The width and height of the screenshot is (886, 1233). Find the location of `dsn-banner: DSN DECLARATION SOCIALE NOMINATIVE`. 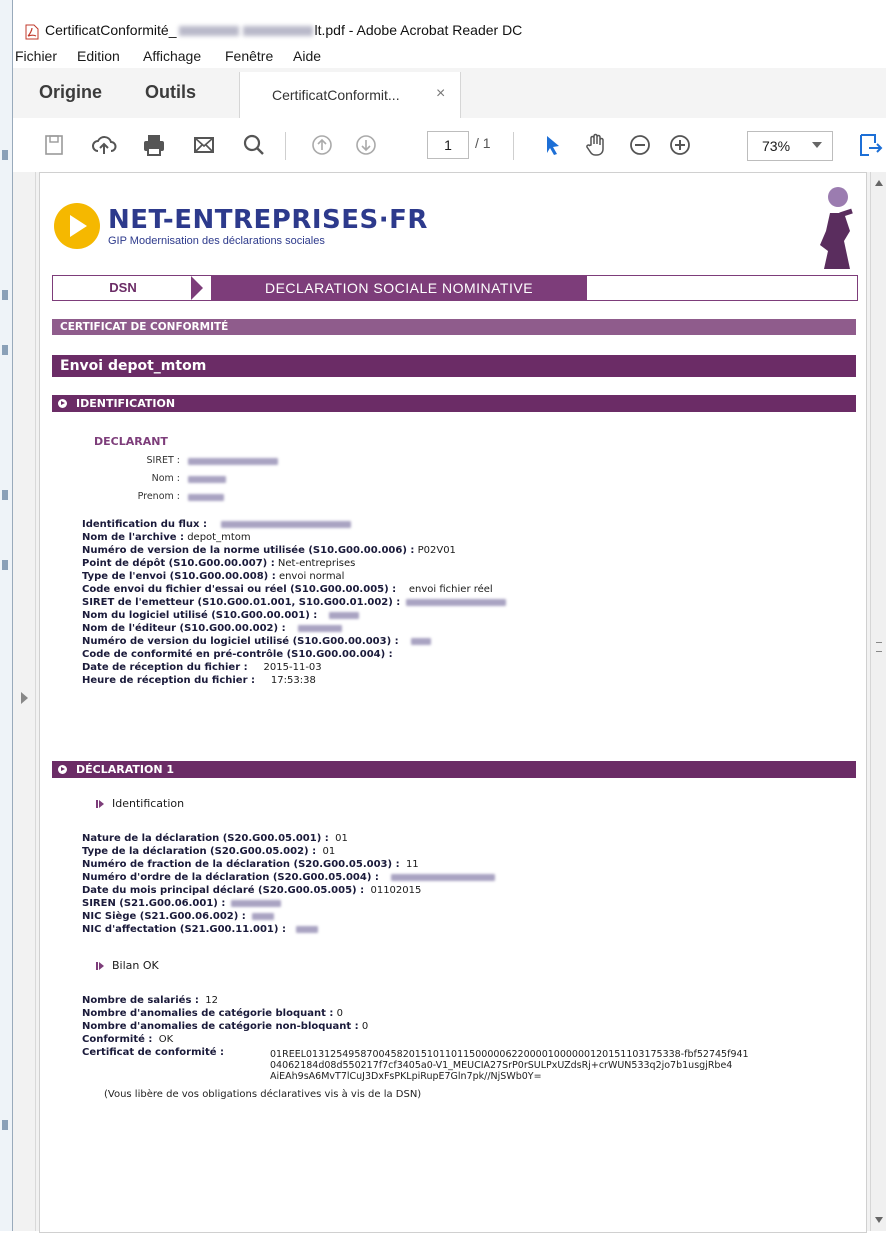

dsn-banner: DSN DECLARATION SOCIALE NOMINATIVE is located at coordinates (455, 288).